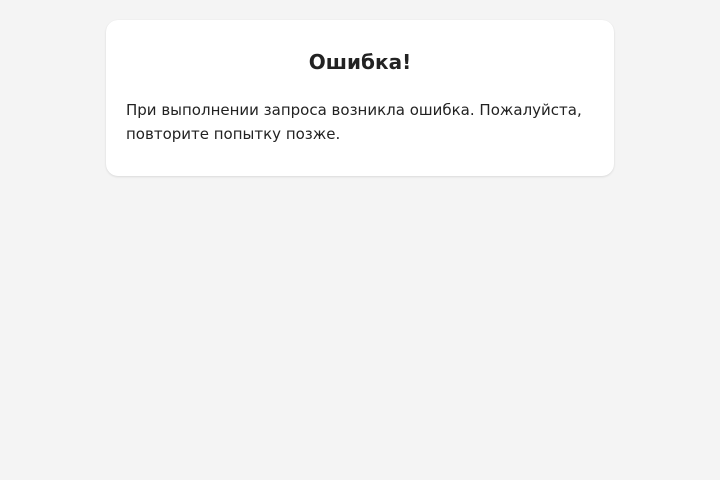 The width and height of the screenshot is (720, 480). I want to click on error-title: Ошибка!, so click(360, 62).